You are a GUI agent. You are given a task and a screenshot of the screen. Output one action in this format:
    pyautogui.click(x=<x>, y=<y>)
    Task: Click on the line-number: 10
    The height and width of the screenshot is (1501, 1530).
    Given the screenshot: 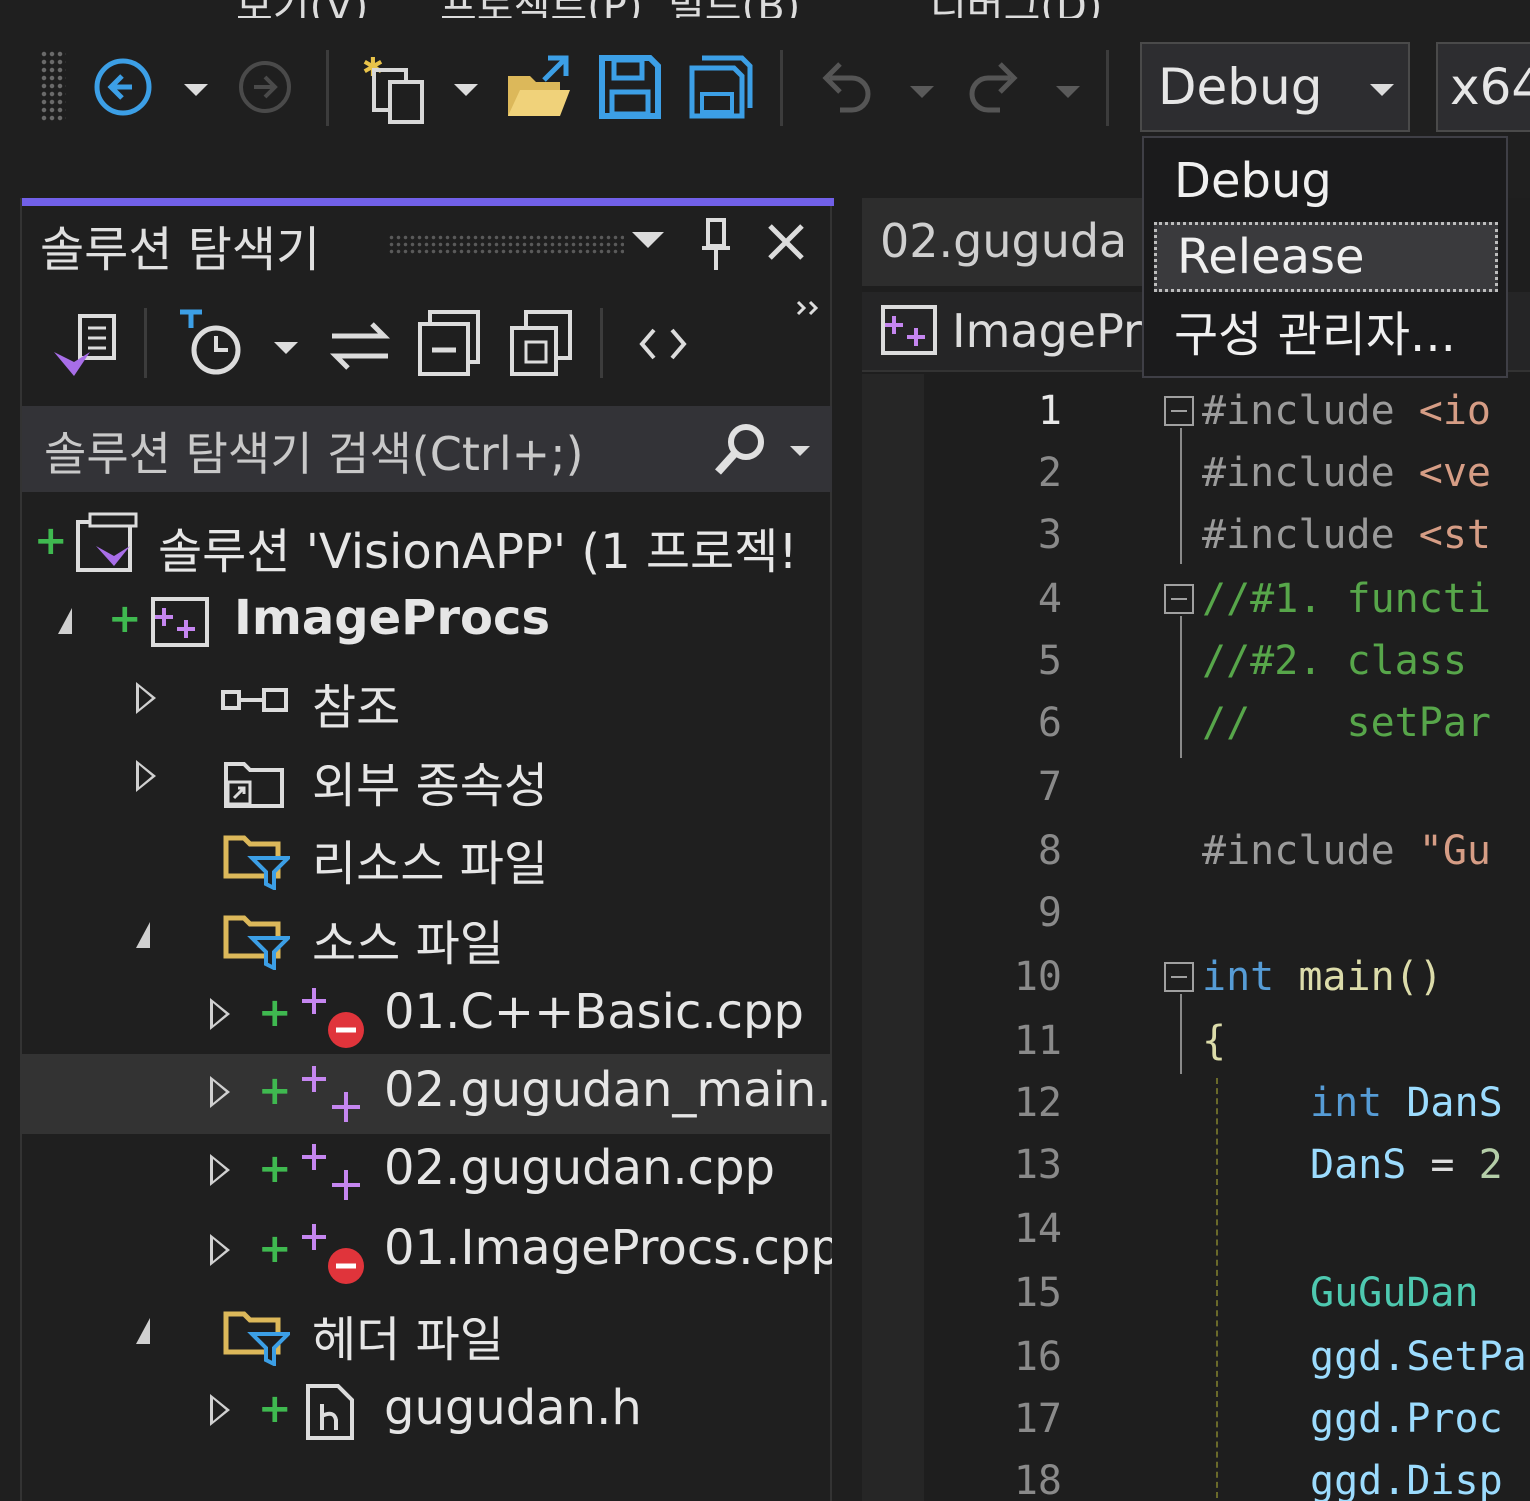 What is the action you would take?
    pyautogui.click(x=1037, y=977)
    